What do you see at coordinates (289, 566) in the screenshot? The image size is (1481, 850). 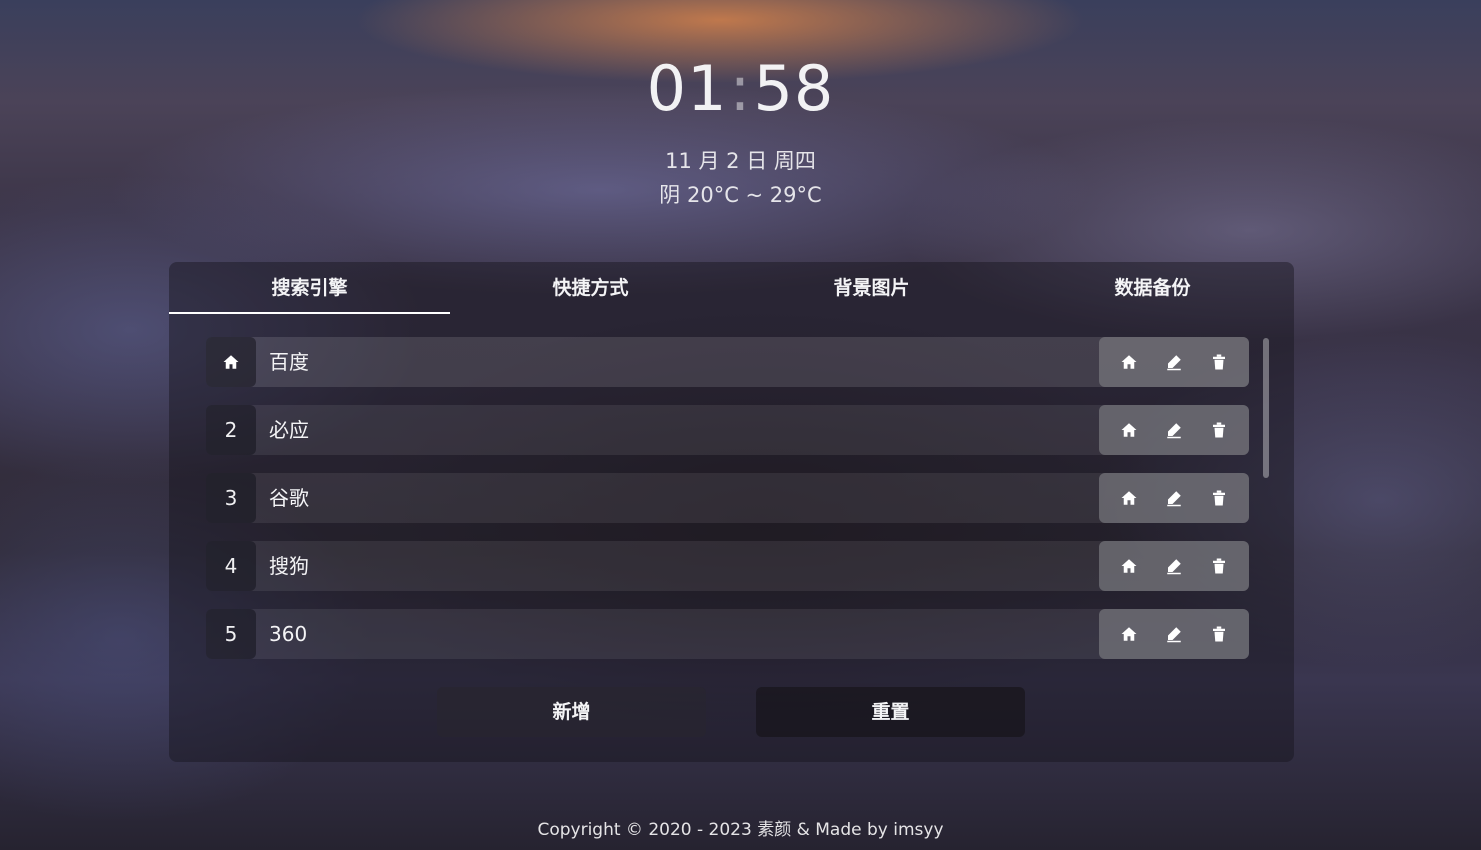 I see `engine-name: 搜狗` at bounding box center [289, 566].